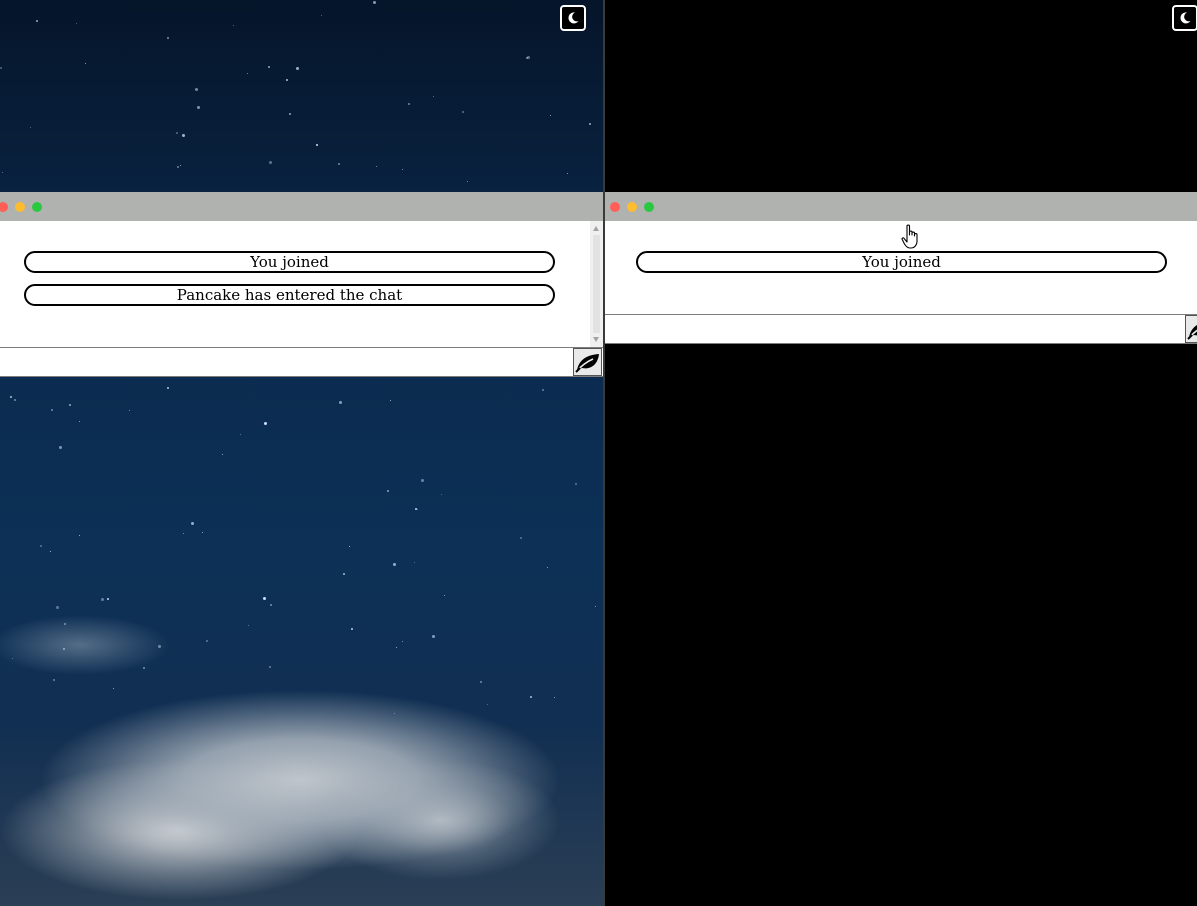 This screenshot has width=1197, height=906. I want to click on hand-pointer-cursor-icon, so click(909, 236).